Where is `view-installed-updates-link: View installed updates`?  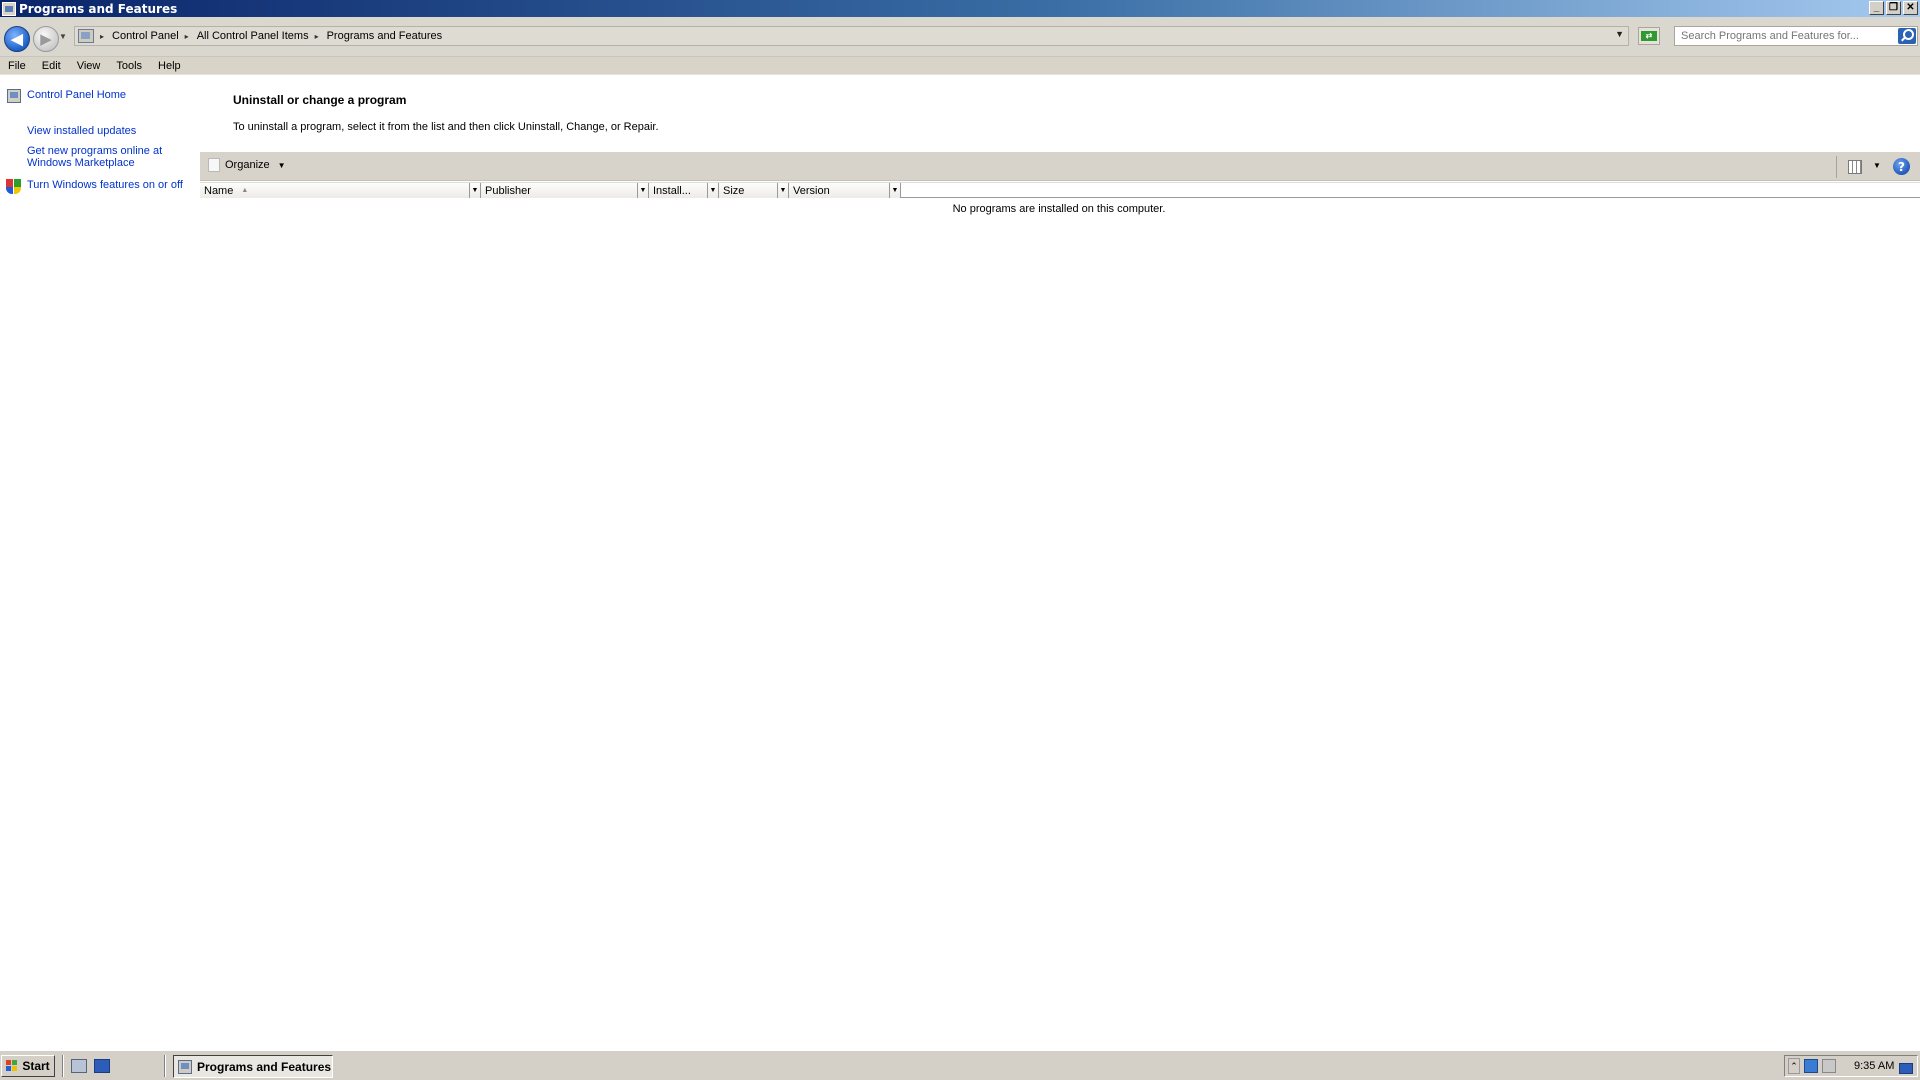
view-installed-updates-link: View installed updates is located at coordinates (107, 131).